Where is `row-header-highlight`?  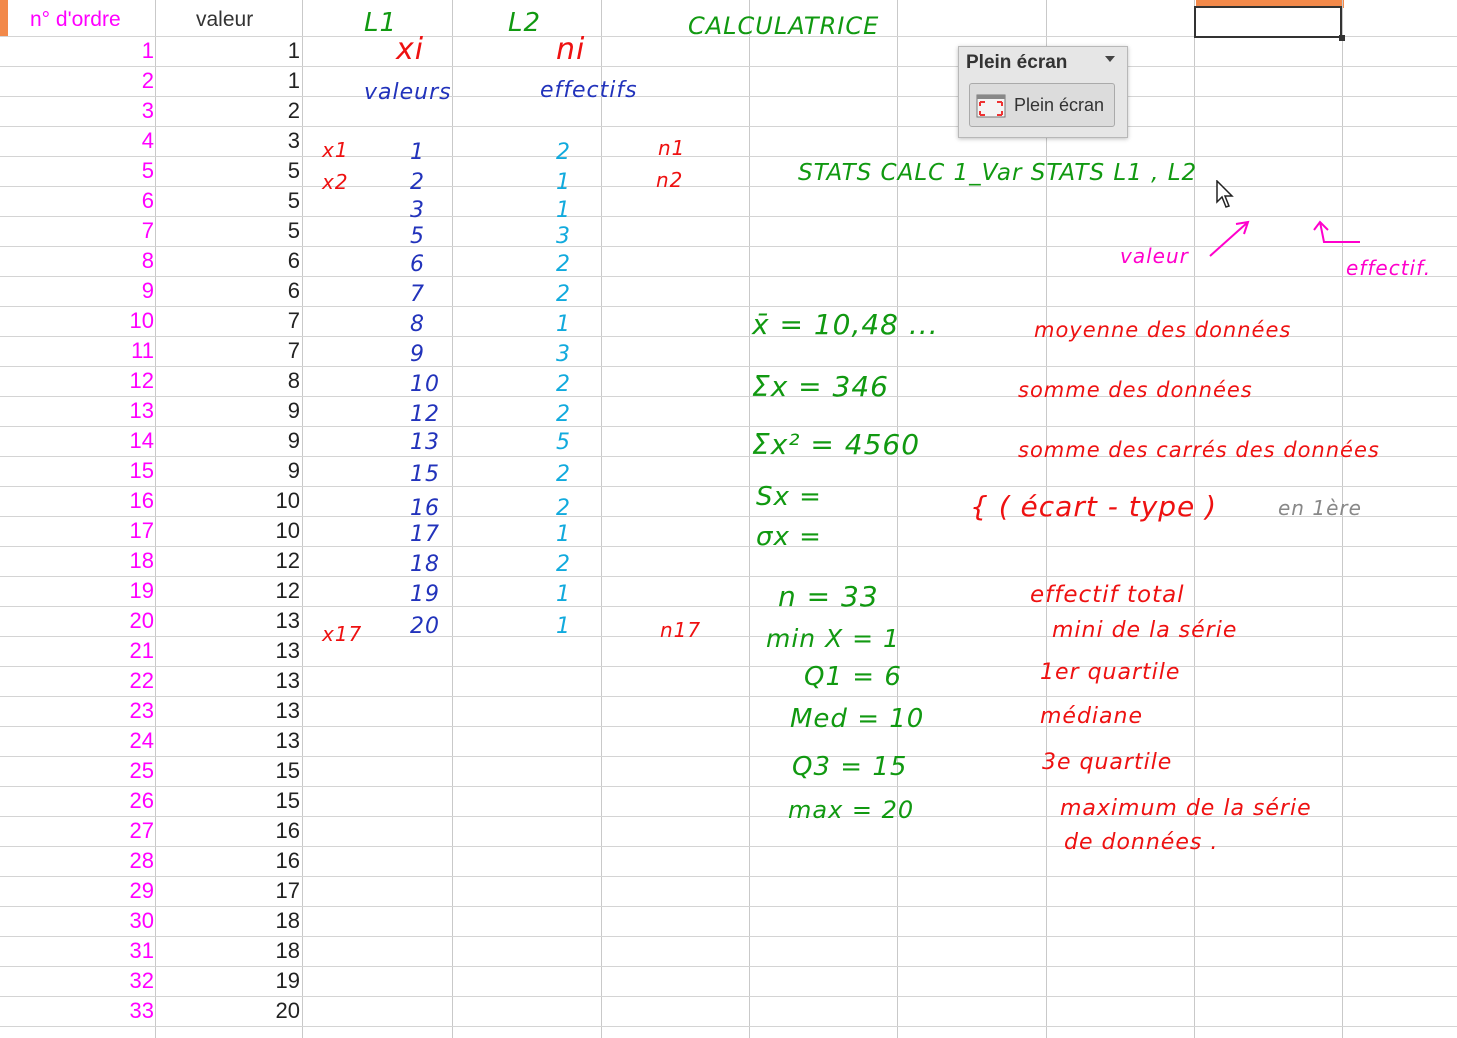
row-header-highlight is located at coordinates (4, 18).